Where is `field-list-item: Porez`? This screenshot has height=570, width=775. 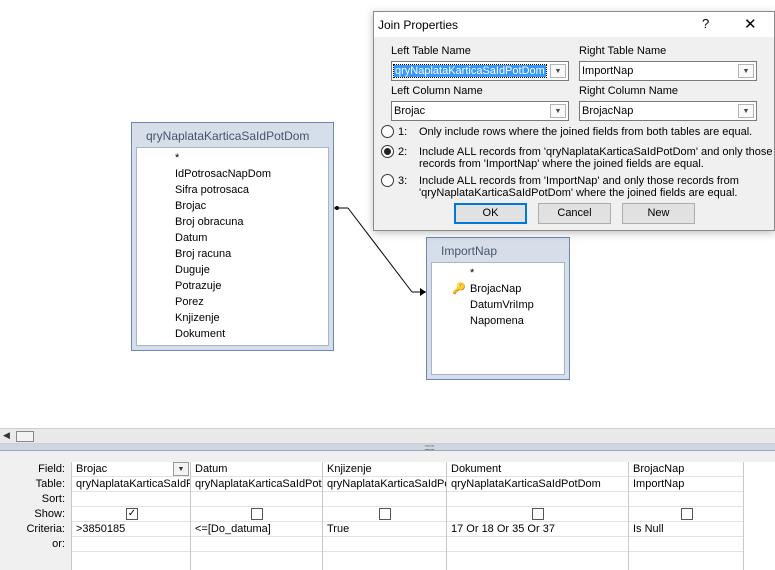 field-list-item: Porez is located at coordinates (232, 302).